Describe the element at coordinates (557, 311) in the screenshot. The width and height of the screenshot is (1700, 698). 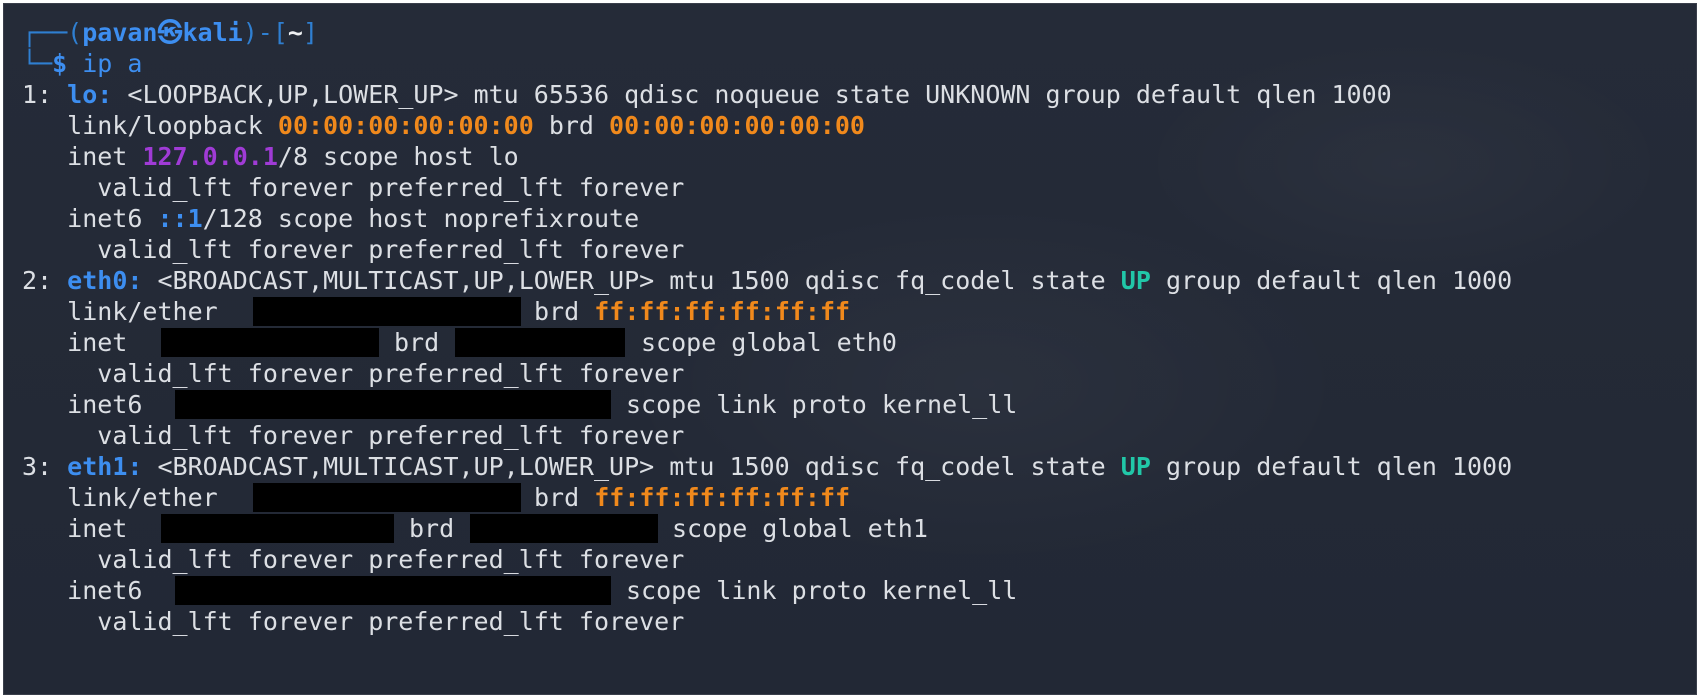
I see `eth0-brd-label: brd` at that location.